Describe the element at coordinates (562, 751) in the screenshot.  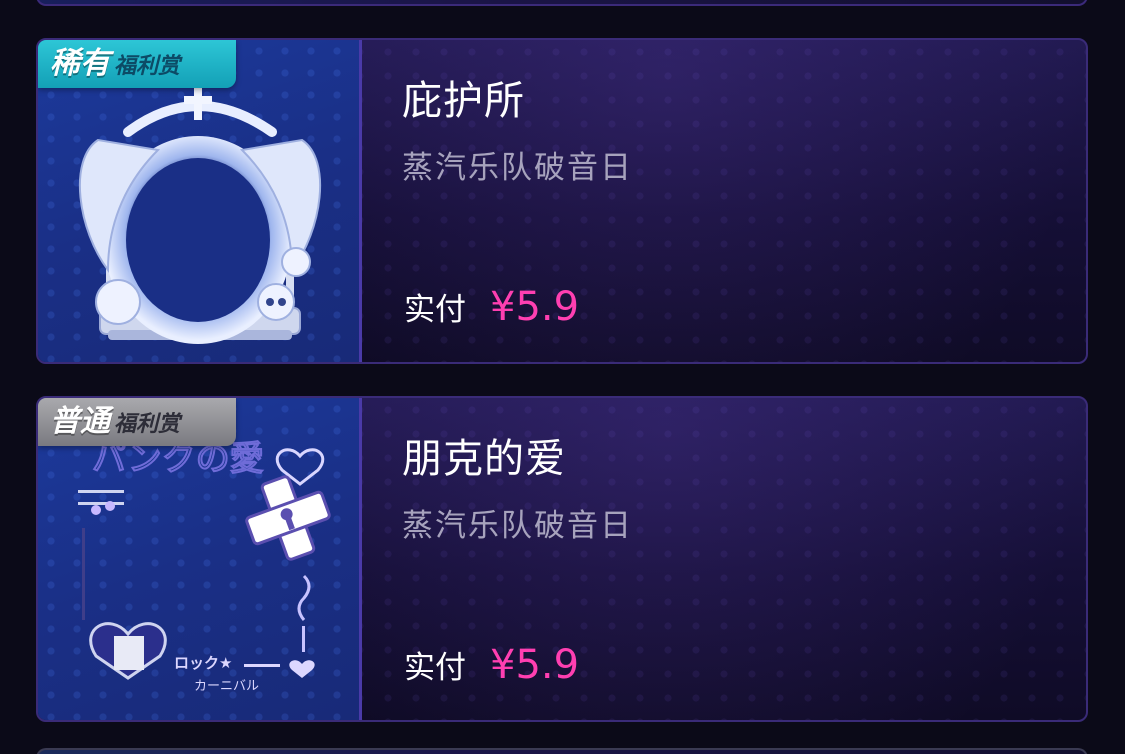
I see `next-card-edge` at that location.